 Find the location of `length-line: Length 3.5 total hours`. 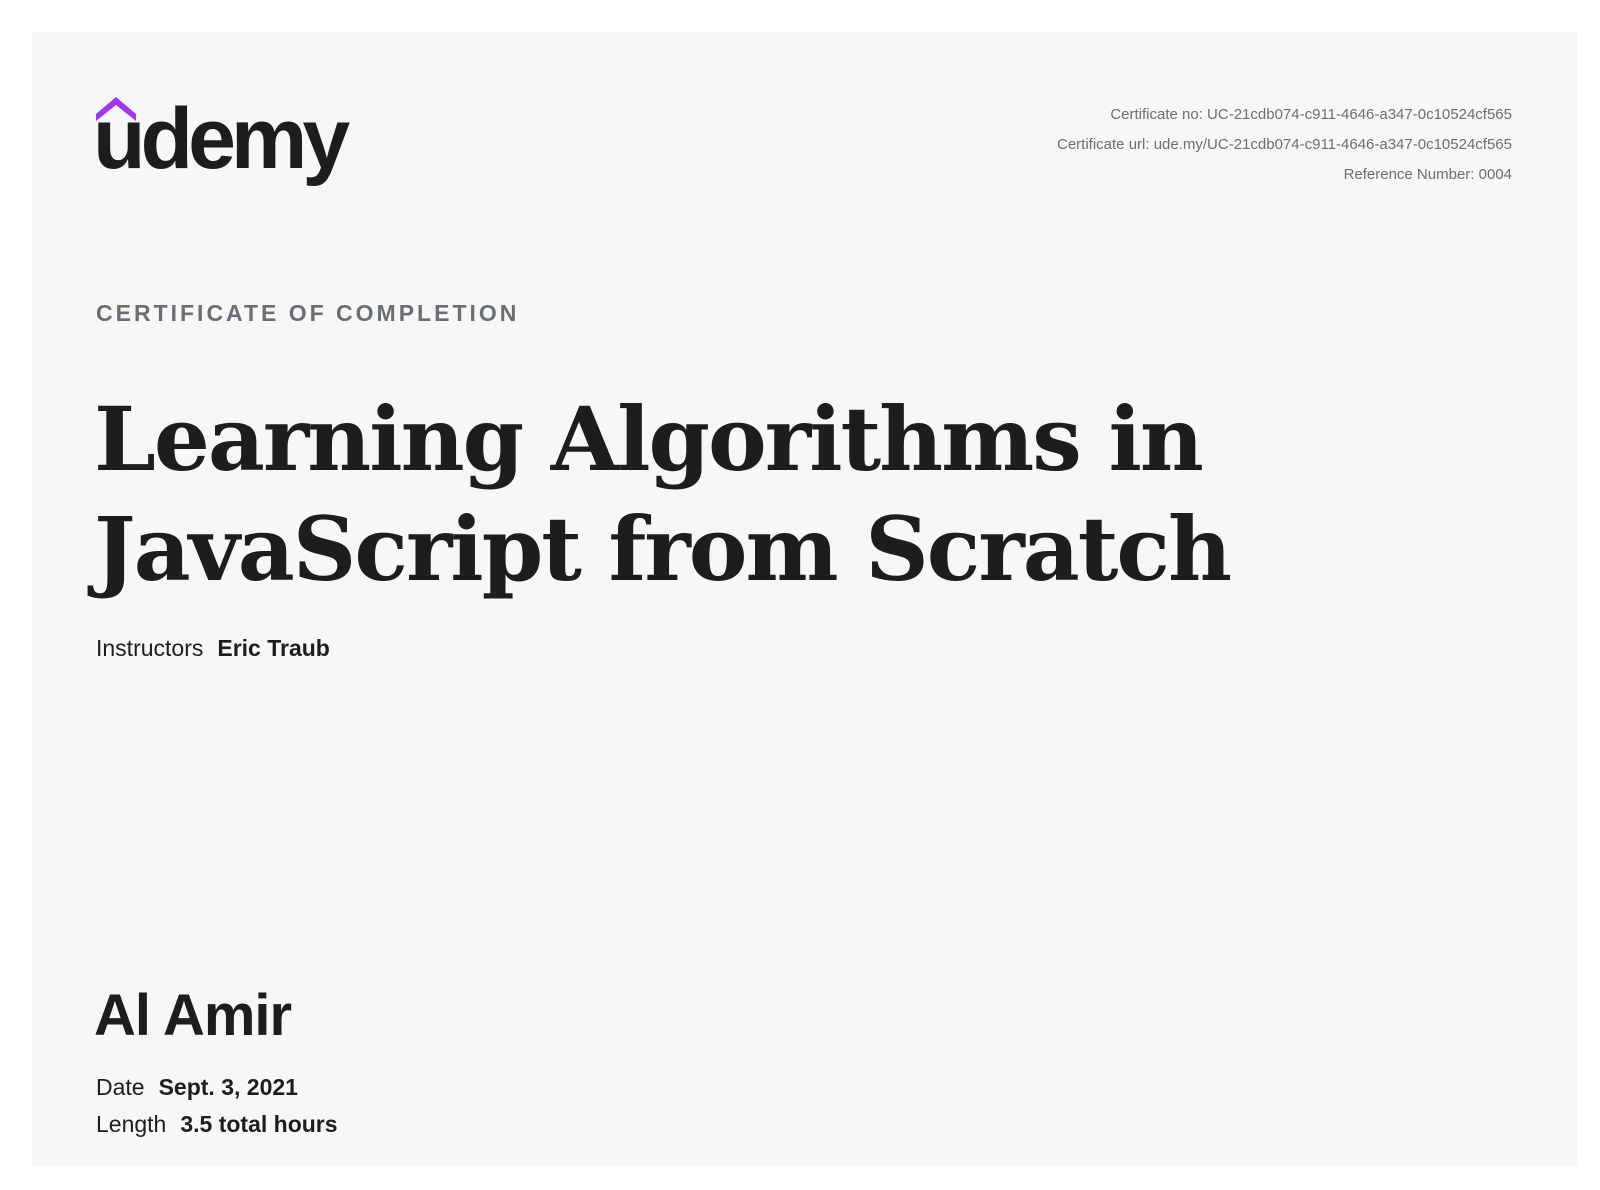

length-line: Length 3.5 total hours is located at coordinates (217, 1124).